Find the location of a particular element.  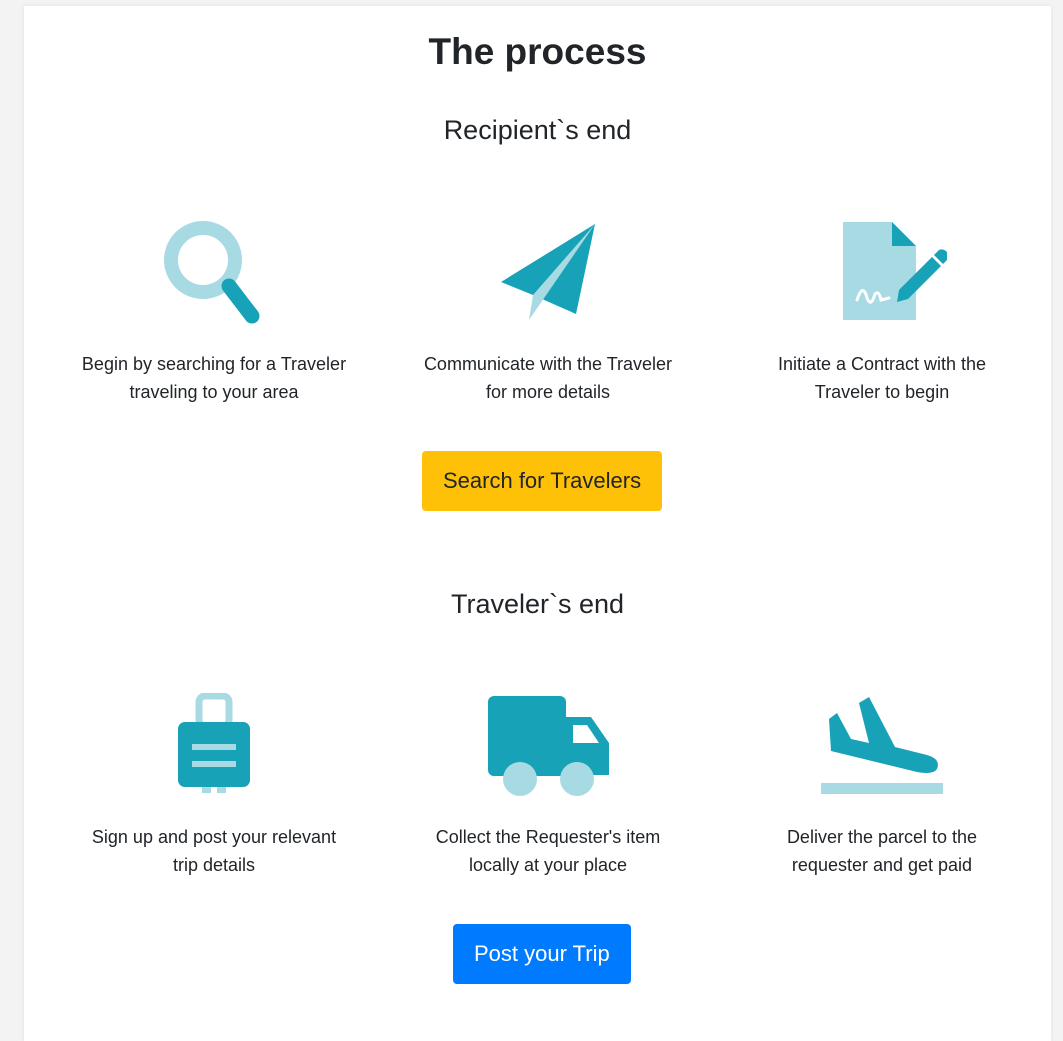

contract-sign-icon is located at coordinates (882, 275).